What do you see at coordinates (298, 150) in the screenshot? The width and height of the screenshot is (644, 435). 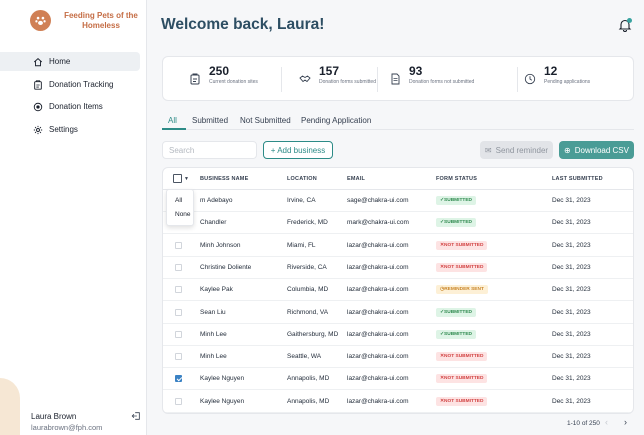 I see `add-business-button: + Add business` at bounding box center [298, 150].